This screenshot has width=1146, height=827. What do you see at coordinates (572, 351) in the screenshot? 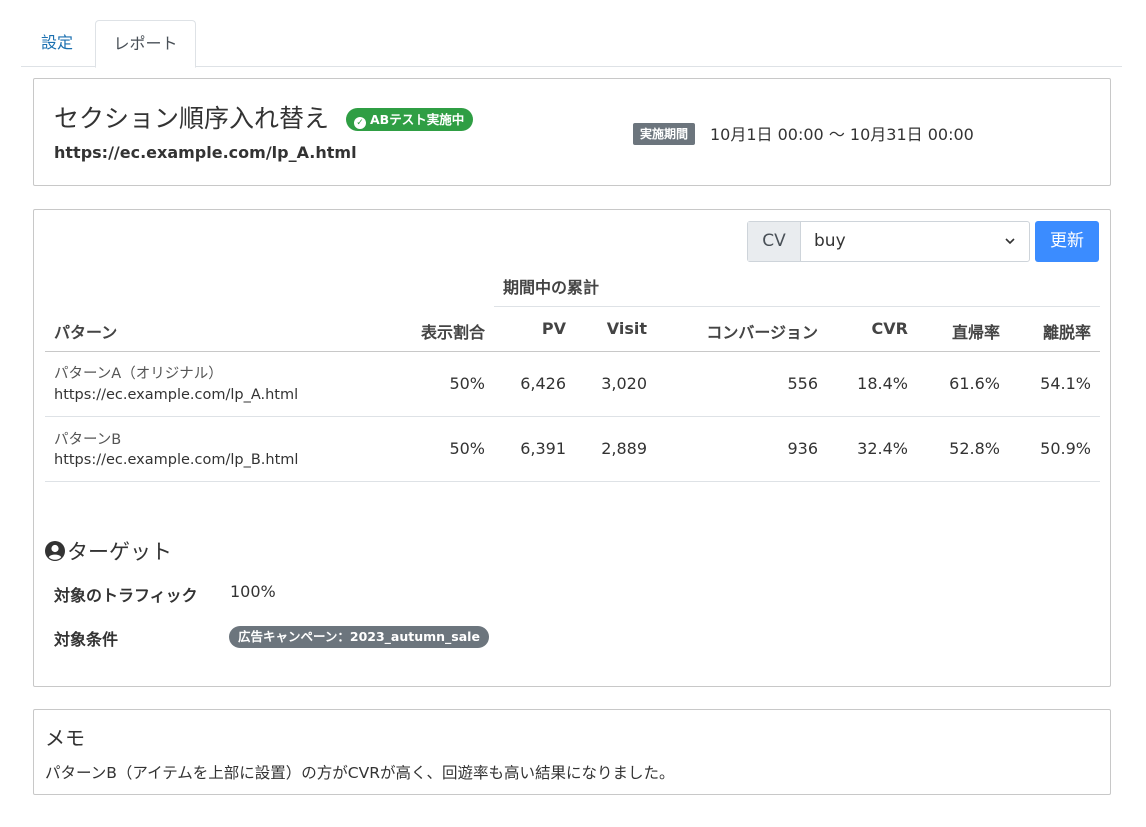
I see `header-divider` at bounding box center [572, 351].